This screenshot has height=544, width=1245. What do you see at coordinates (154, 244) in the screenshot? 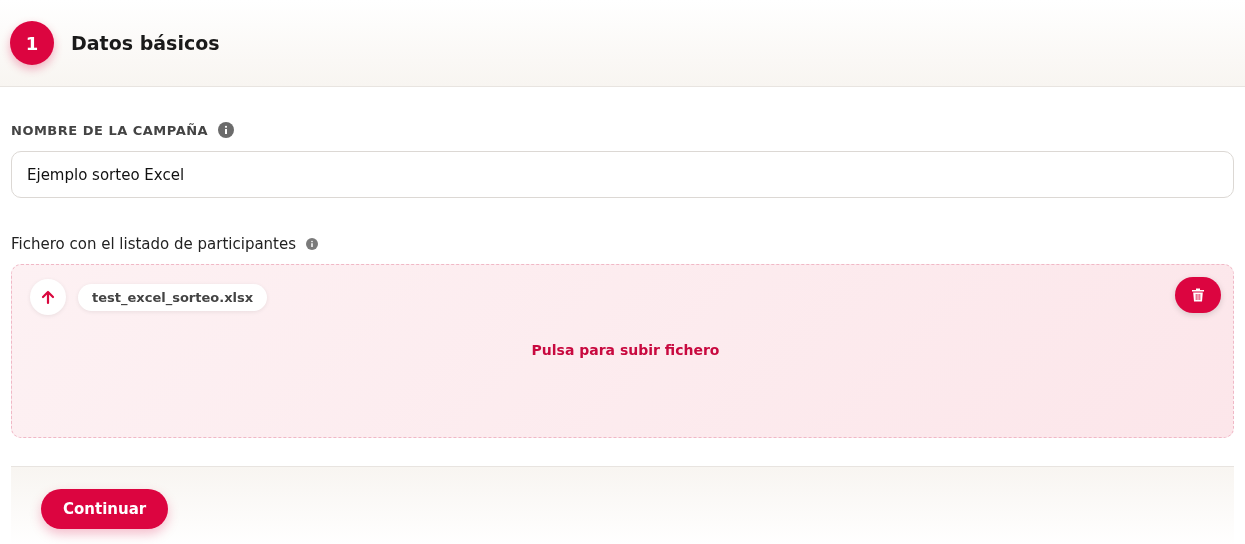
I see `field-label: Fichero con el listado de participantes` at bounding box center [154, 244].